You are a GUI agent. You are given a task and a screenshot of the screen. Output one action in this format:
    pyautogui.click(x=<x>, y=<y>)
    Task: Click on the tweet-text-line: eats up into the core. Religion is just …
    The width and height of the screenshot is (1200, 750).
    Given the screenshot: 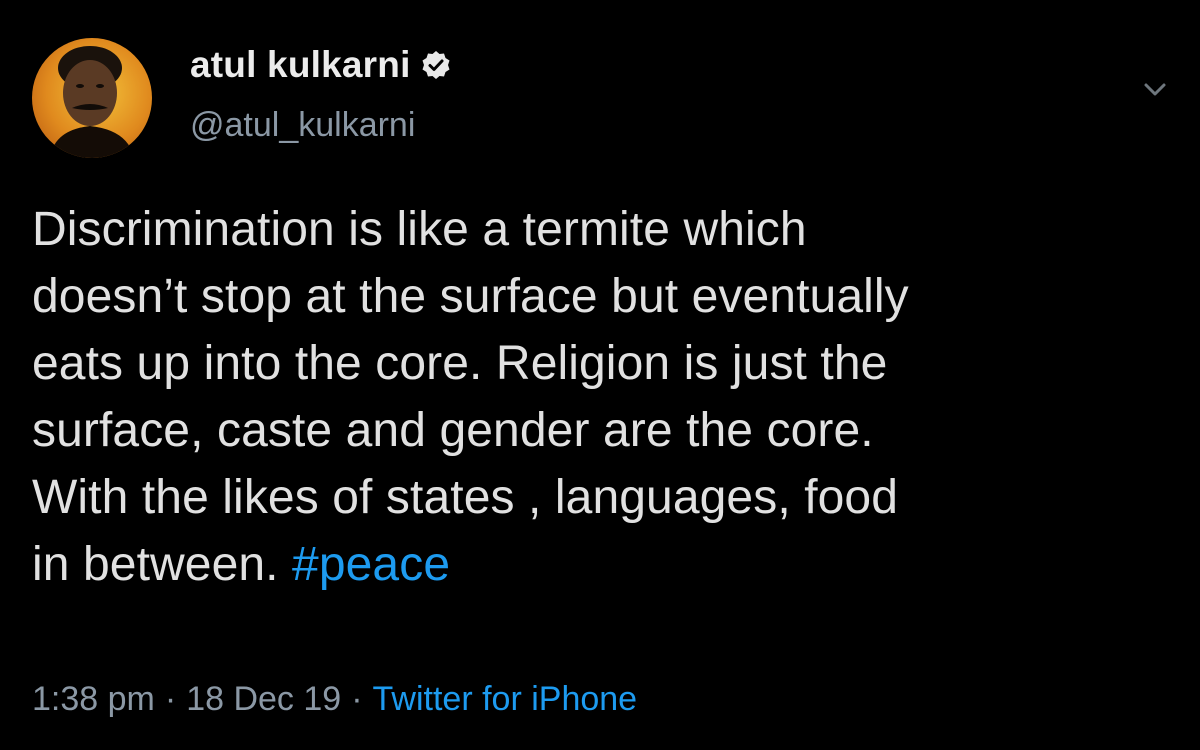 What is the action you would take?
    pyautogui.click(x=460, y=363)
    